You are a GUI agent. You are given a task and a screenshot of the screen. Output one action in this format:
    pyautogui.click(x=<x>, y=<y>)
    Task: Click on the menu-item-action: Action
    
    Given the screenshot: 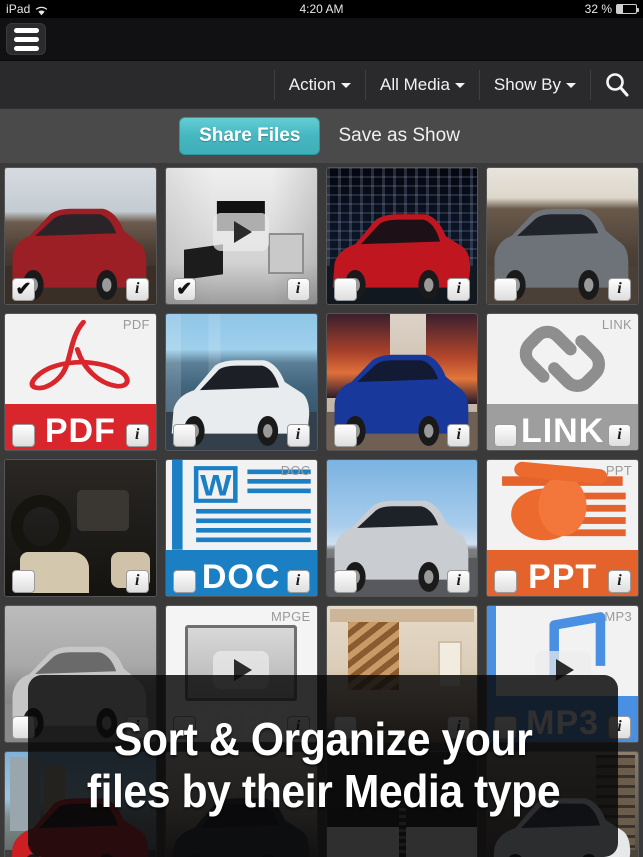 What is the action you would take?
    pyautogui.click(x=319, y=84)
    